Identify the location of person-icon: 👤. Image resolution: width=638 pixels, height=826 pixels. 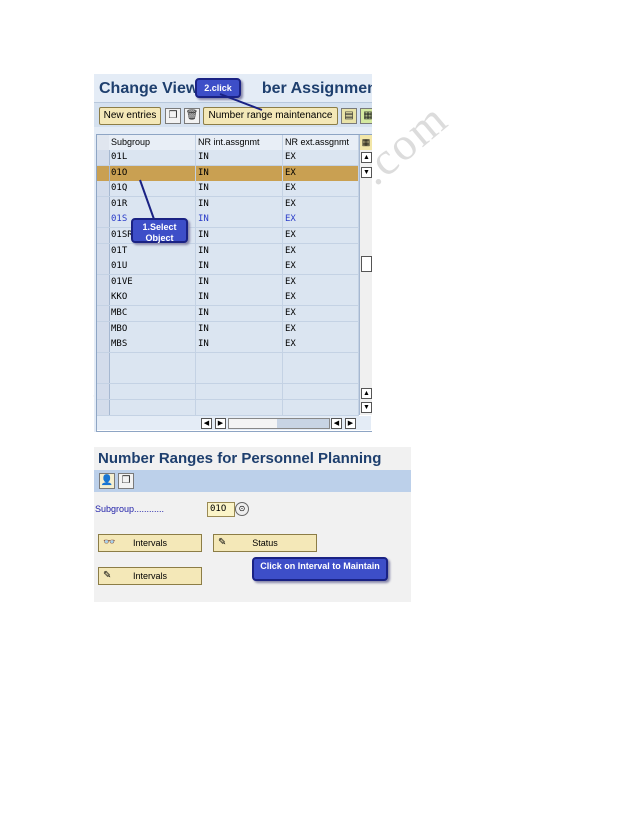
(107, 481).